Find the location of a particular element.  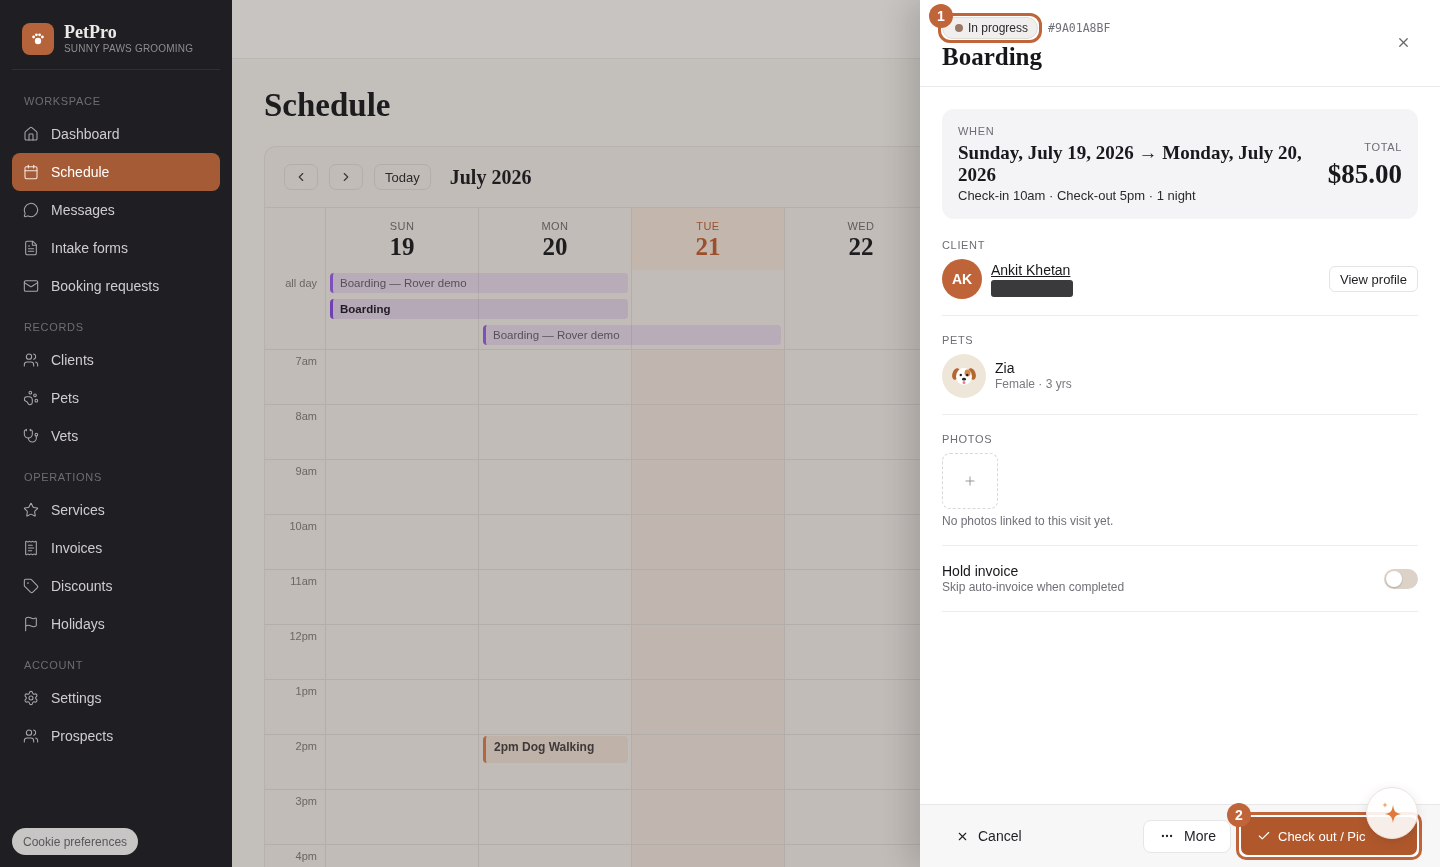

cancel-button: Cancel is located at coordinates (989, 836).